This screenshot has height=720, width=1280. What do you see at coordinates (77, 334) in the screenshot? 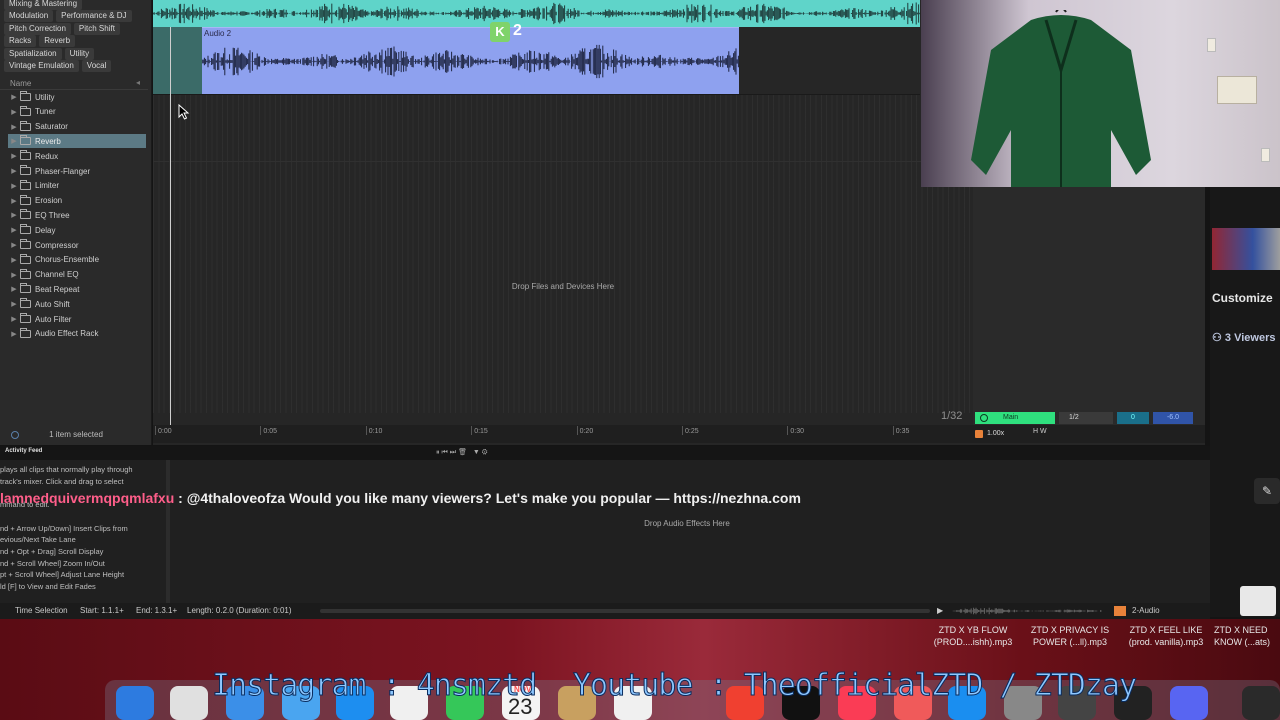
I see `browser-item: ▶ Audio Effect Rack` at bounding box center [77, 334].